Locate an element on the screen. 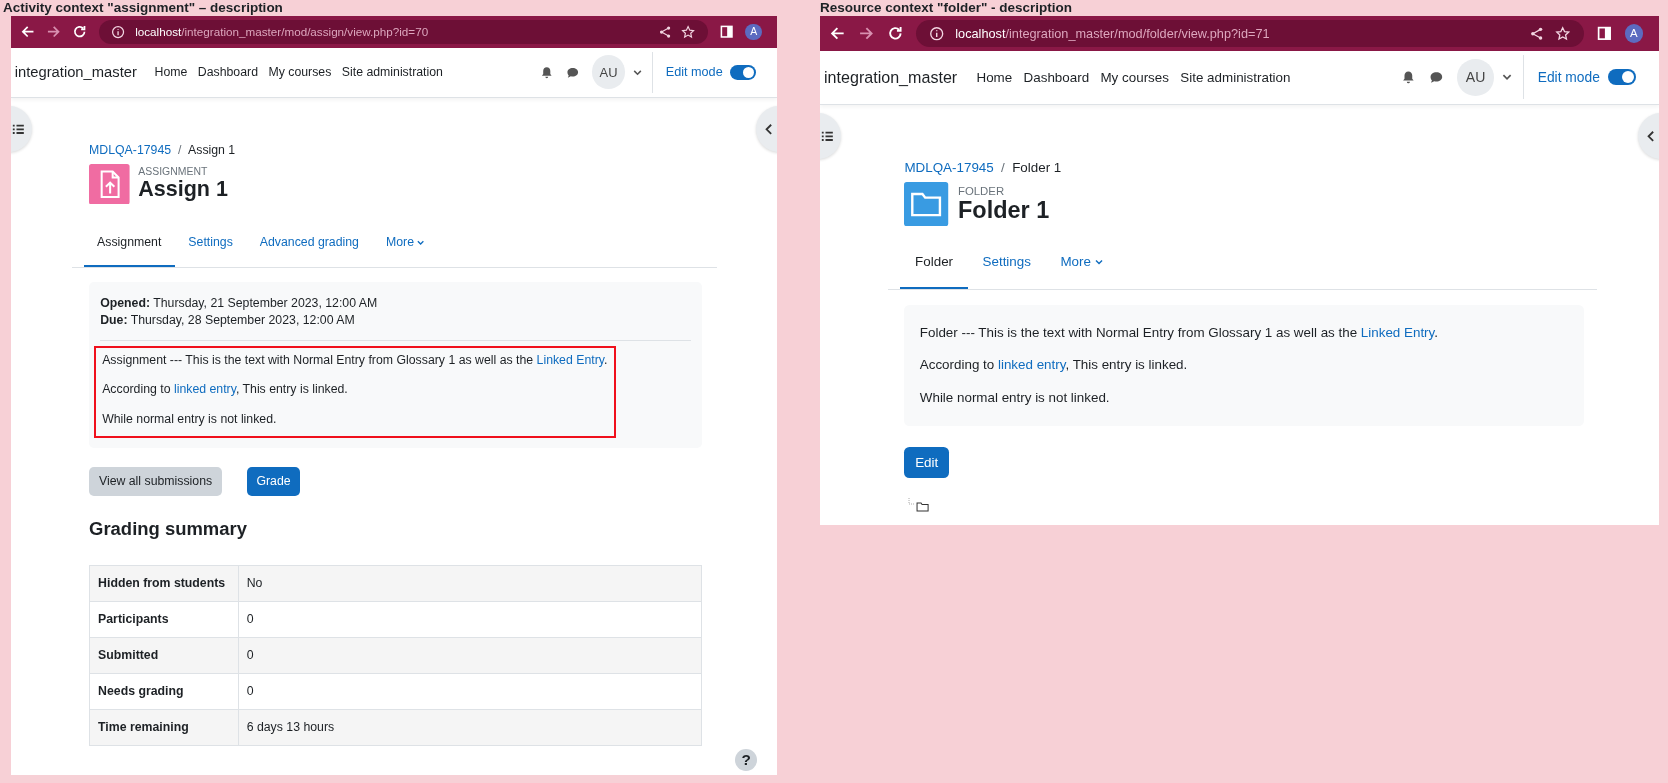 The width and height of the screenshot is (1668, 783). folder-tree-icon is located at coordinates (919, 504).